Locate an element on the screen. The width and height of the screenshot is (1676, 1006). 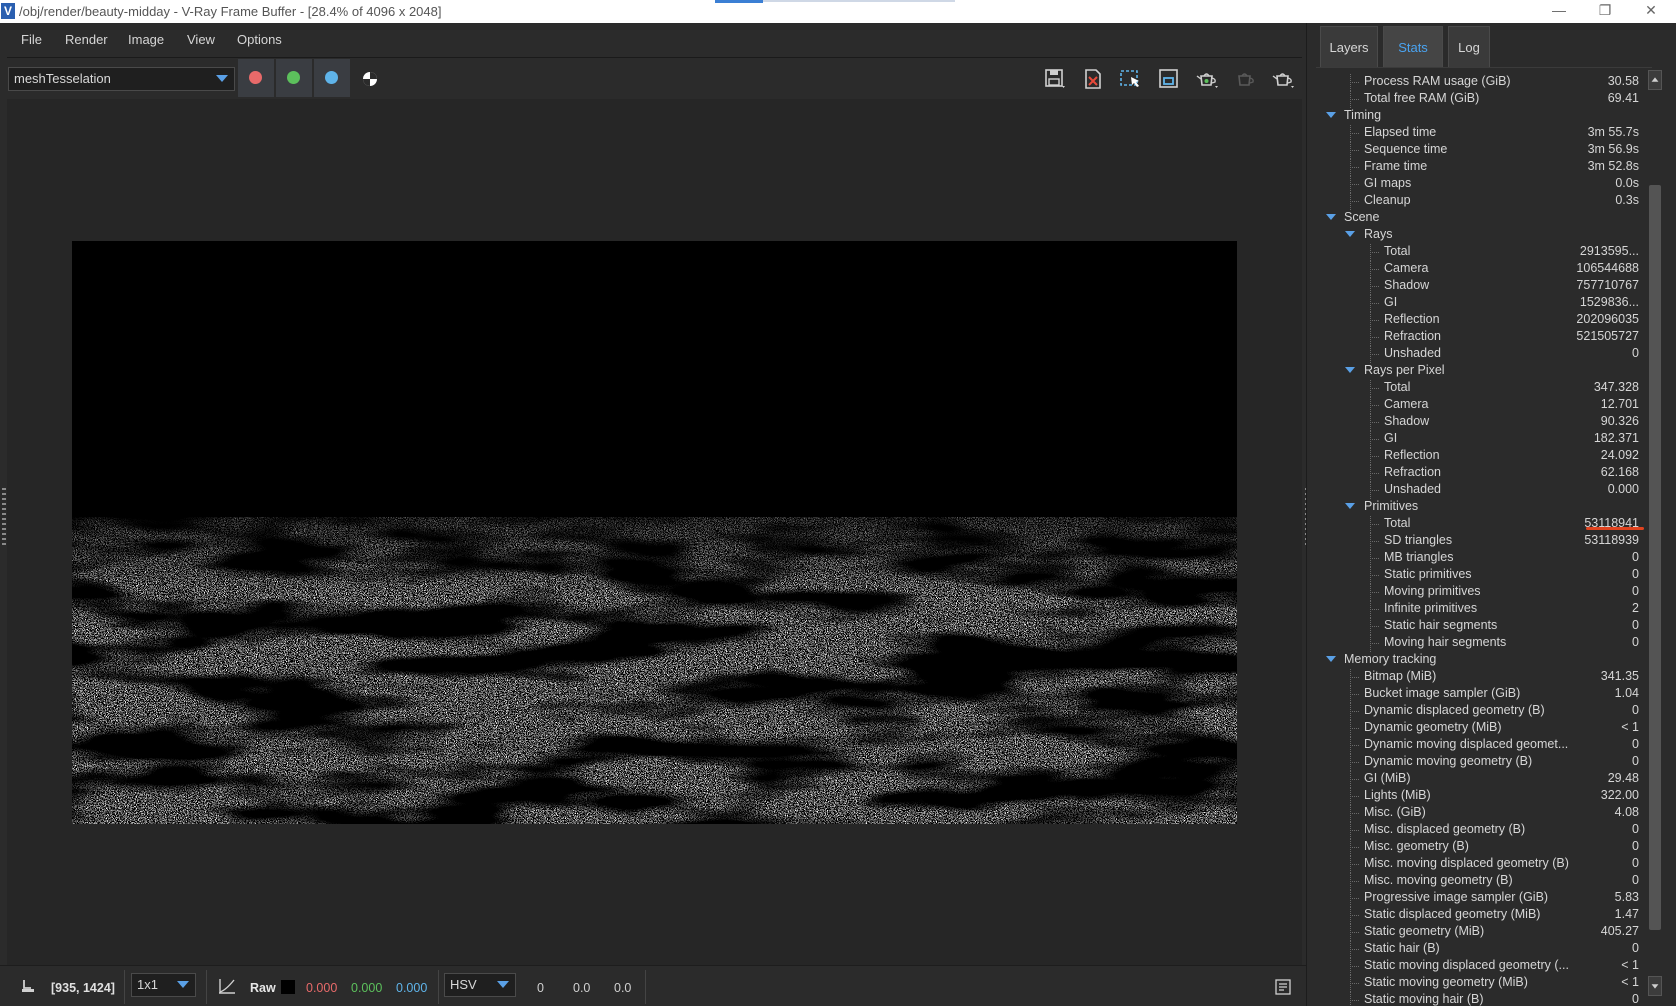
alpha-channel-icon is located at coordinates (370, 79).